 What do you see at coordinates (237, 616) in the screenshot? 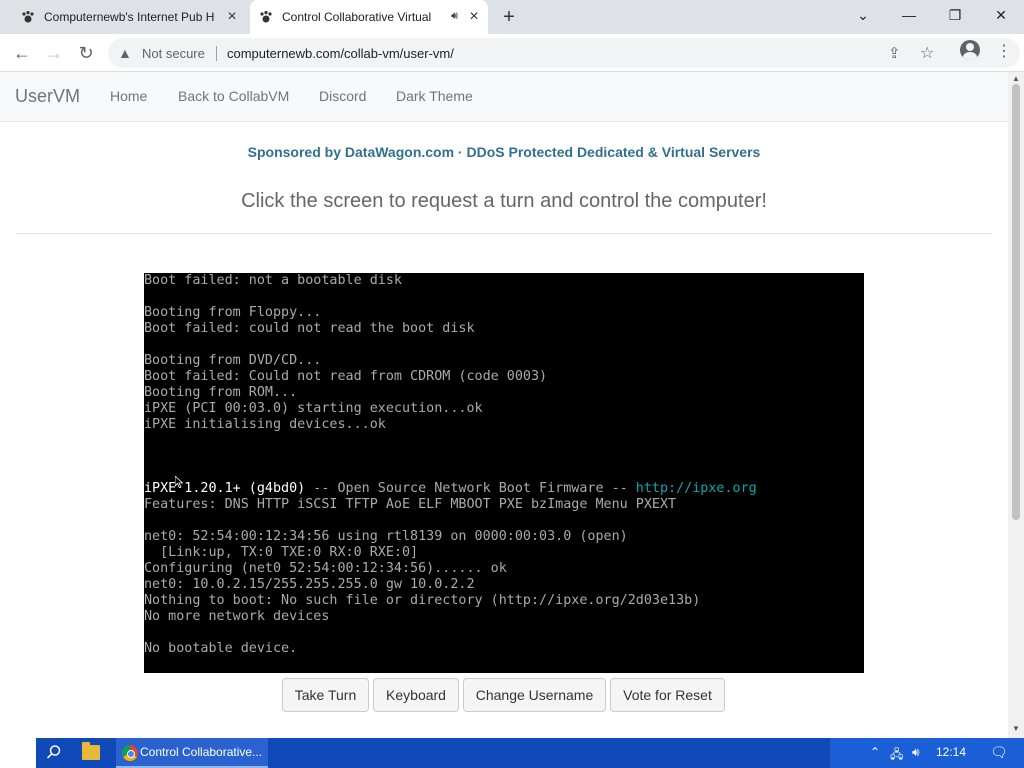
I see `console-line: No more network devices` at bounding box center [237, 616].